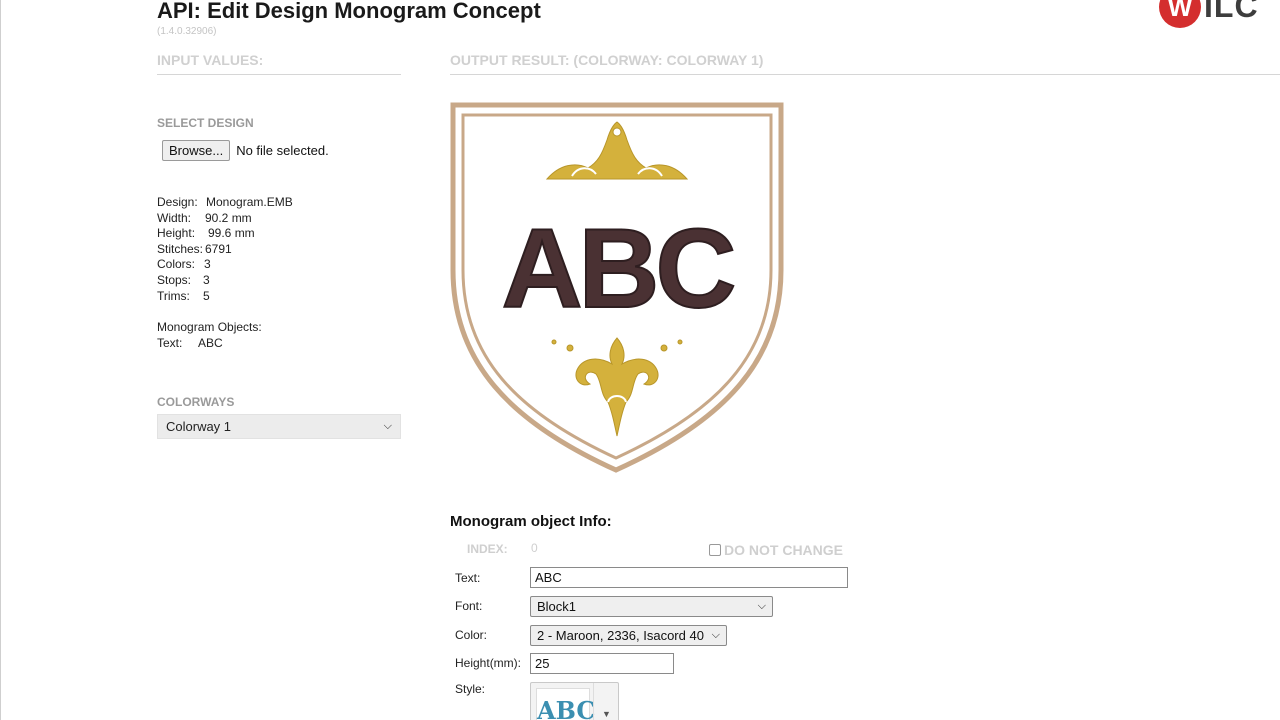  What do you see at coordinates (715, 550) in the screenshot?
I see `checkbox-icon` at bounding box center [715, 550].